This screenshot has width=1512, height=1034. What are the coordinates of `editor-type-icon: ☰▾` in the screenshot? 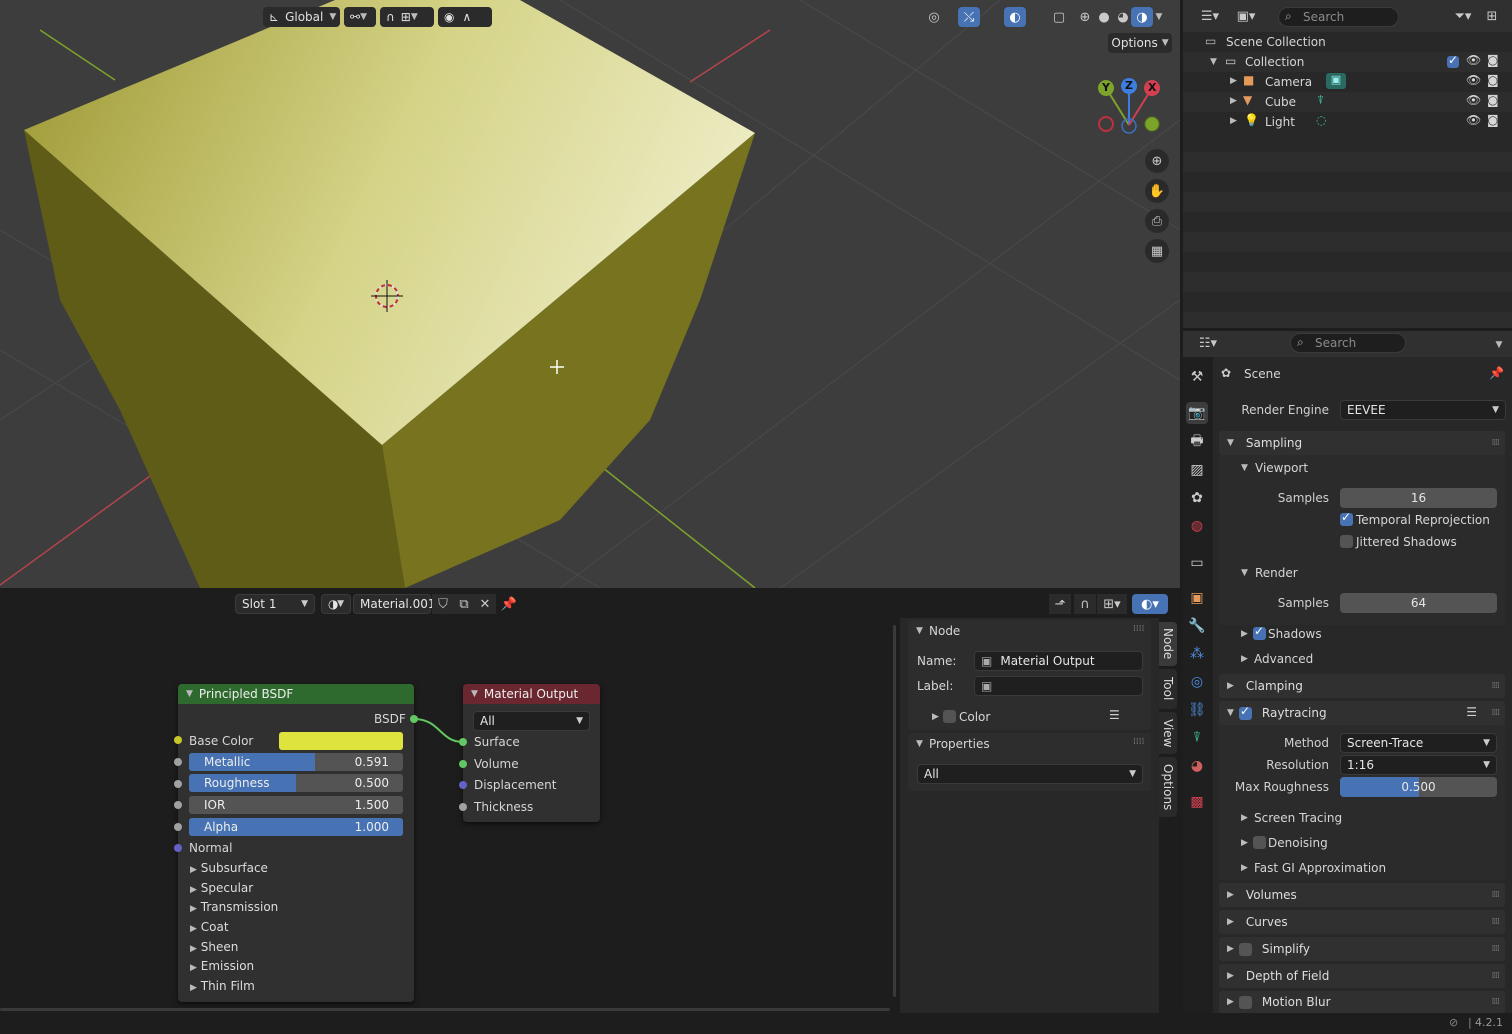 It's located at (1210, 16).